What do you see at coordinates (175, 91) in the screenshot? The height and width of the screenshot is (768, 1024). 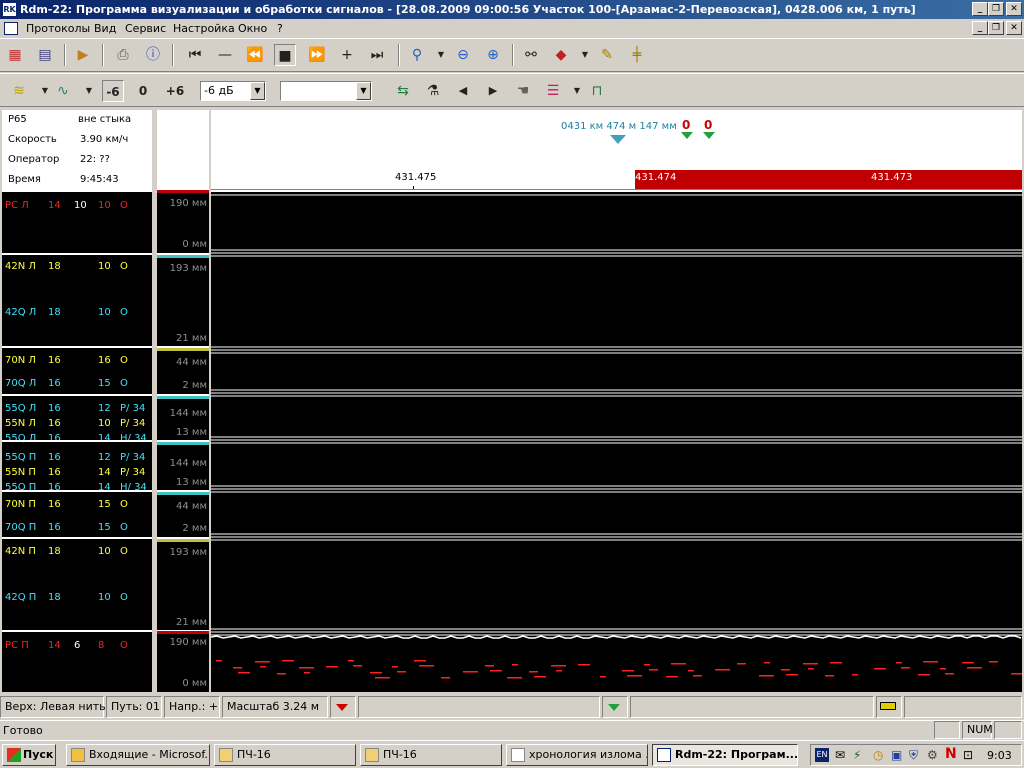 I see `gain-plus6-button: +6` at bounding box center [175, 91].